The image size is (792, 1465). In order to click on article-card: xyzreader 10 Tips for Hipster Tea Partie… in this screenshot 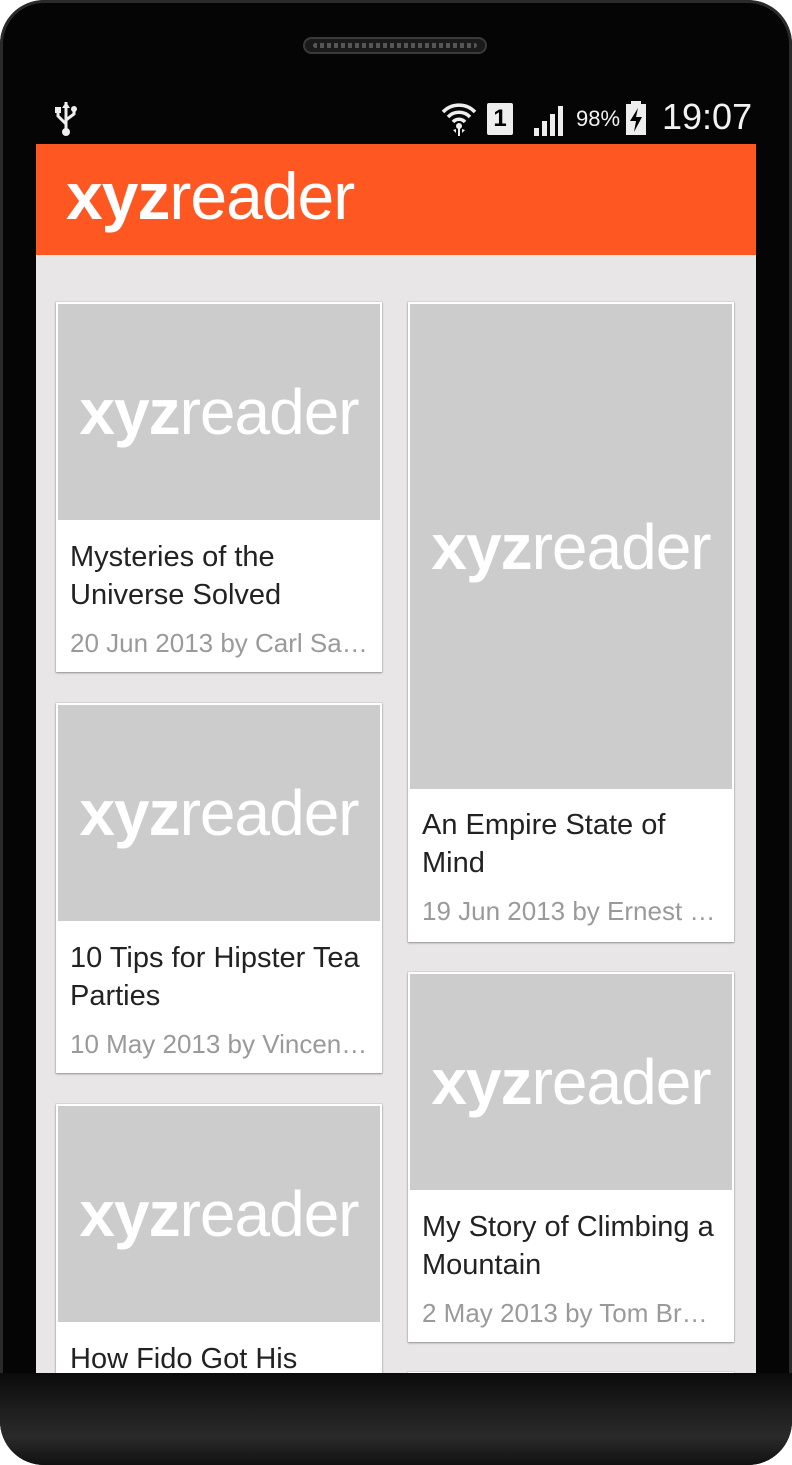, I will do `click(219, 888)`.